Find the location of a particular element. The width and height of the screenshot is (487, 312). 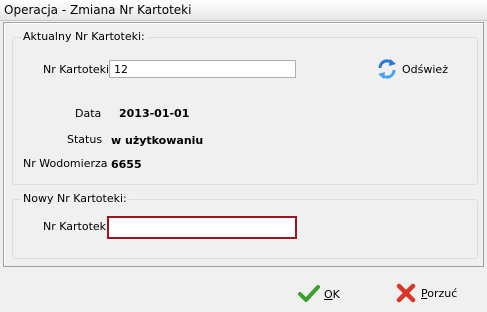

cross-icon is located at coordinates (406, 293).